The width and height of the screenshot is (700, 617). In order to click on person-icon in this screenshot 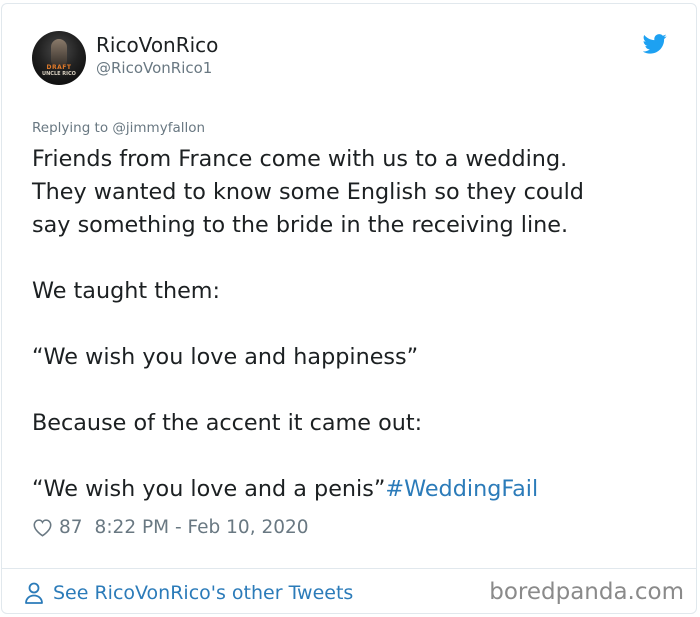, I will do `click(34, 593)`.